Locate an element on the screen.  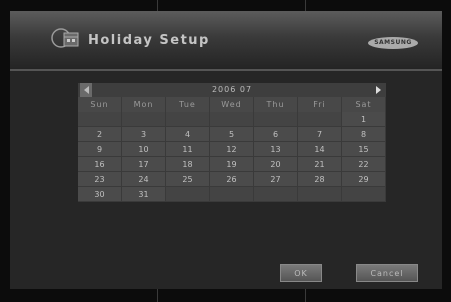
weekday-header: Mon is located at coordinates (144, 104).